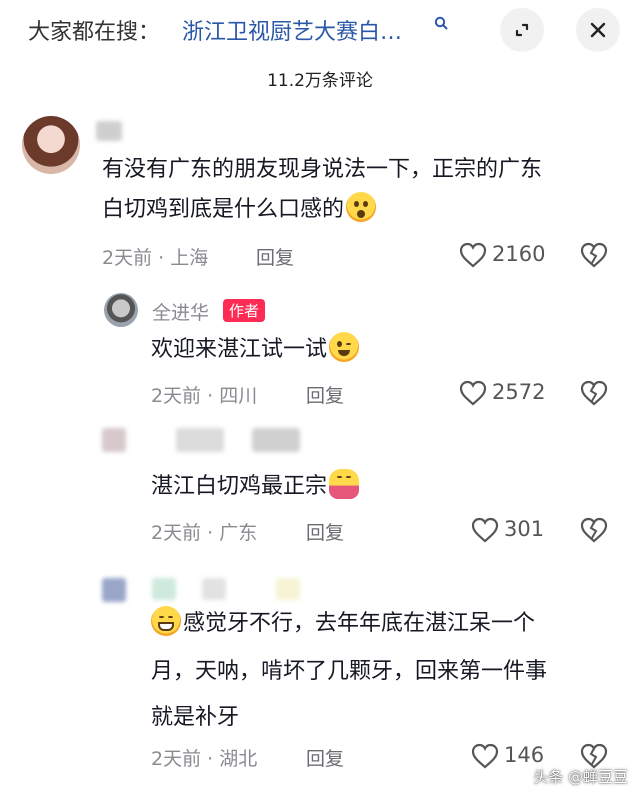  What do you see at coordinates (519, 254) in the screenshot?
I see `like-count: 2160` at bounding box center [519, 254].